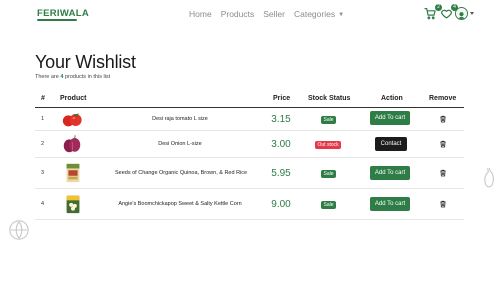 The height and width of the screenshot is (308, 500). I want to click on nav-categories-dropdown: Categories ▼, so click(319, 14).